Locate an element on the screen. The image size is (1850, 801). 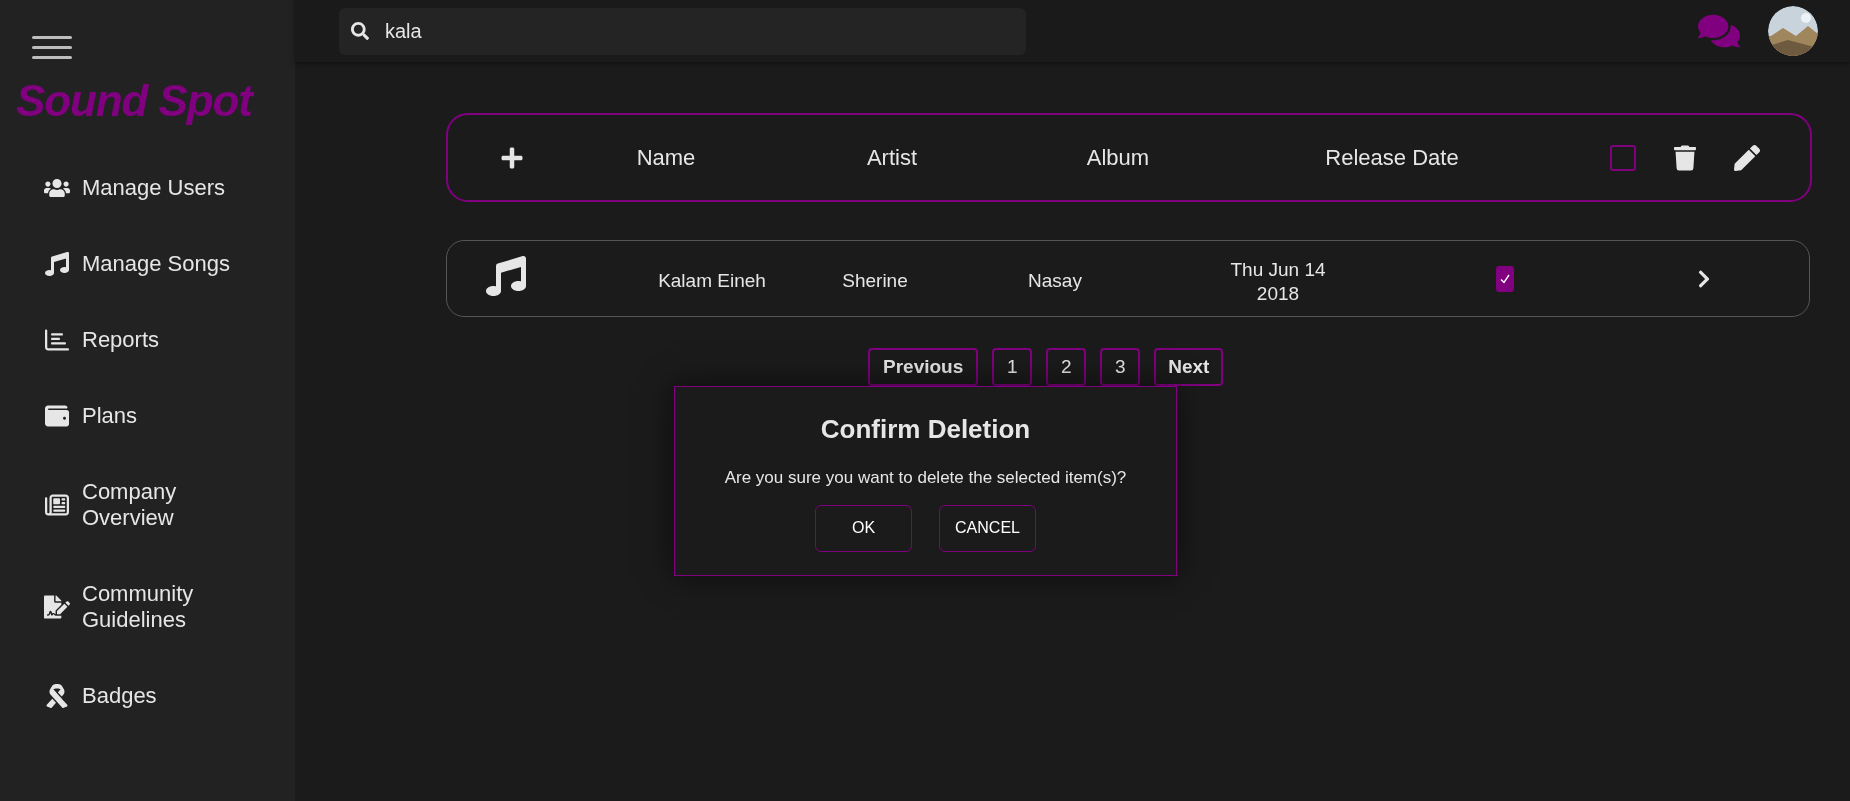
previous-button: Previous is located at coordinates (923, 367).